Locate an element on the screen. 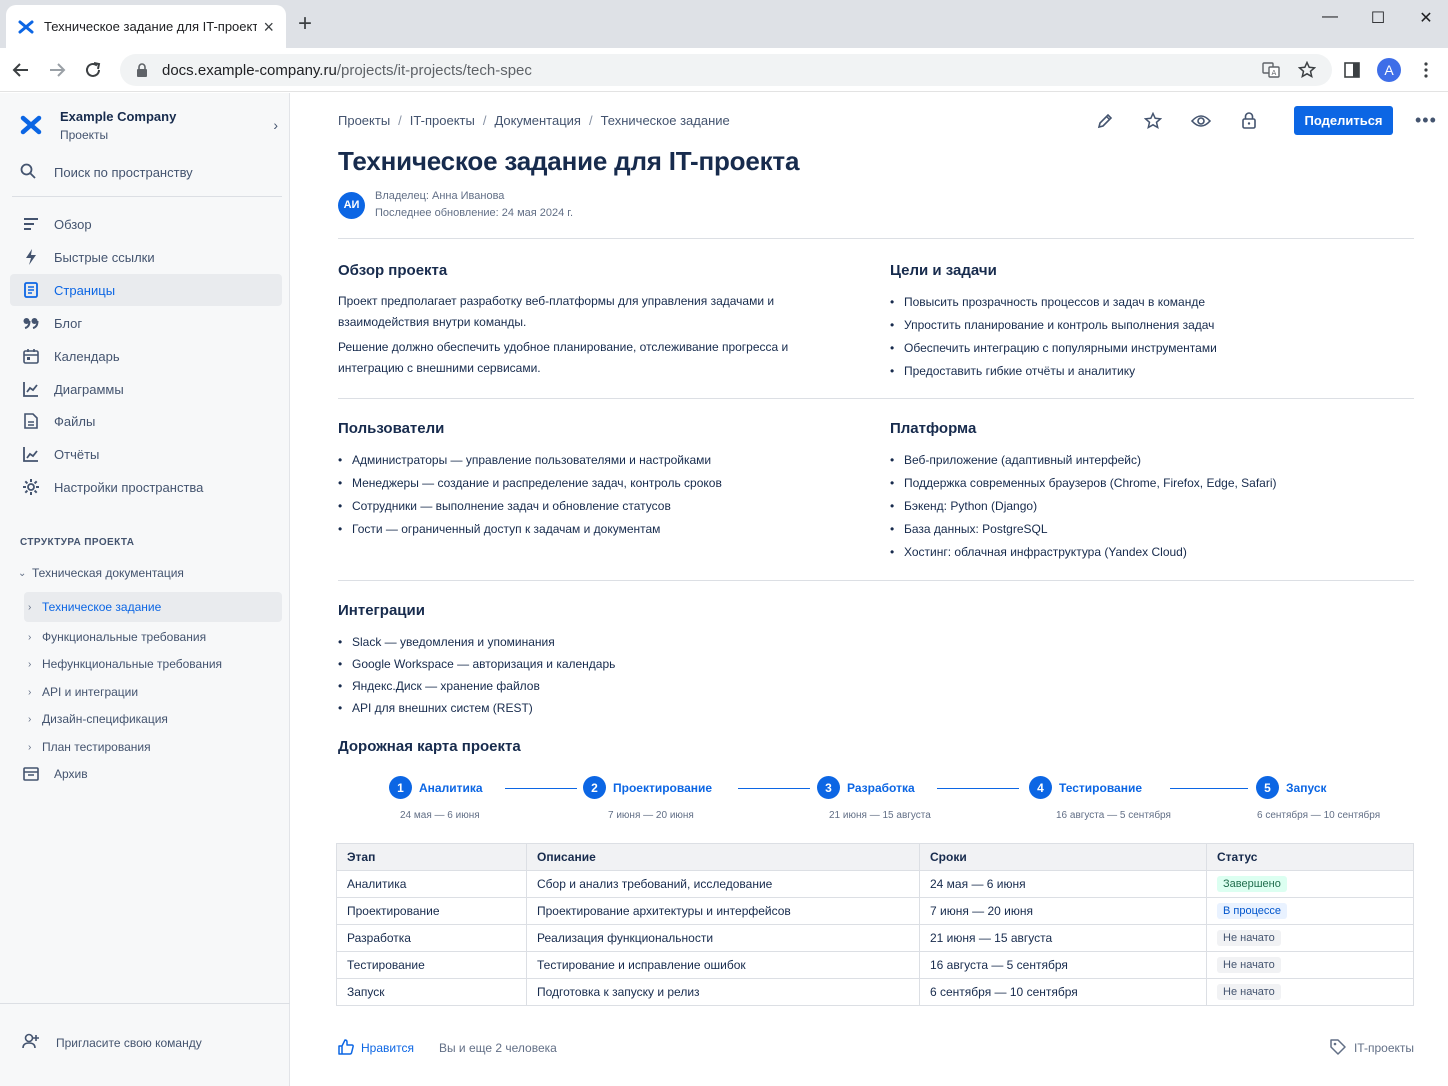 The width and height of the screenshot is (1448, 1086). step-number: 4 is located at coordinates (1040, 787).